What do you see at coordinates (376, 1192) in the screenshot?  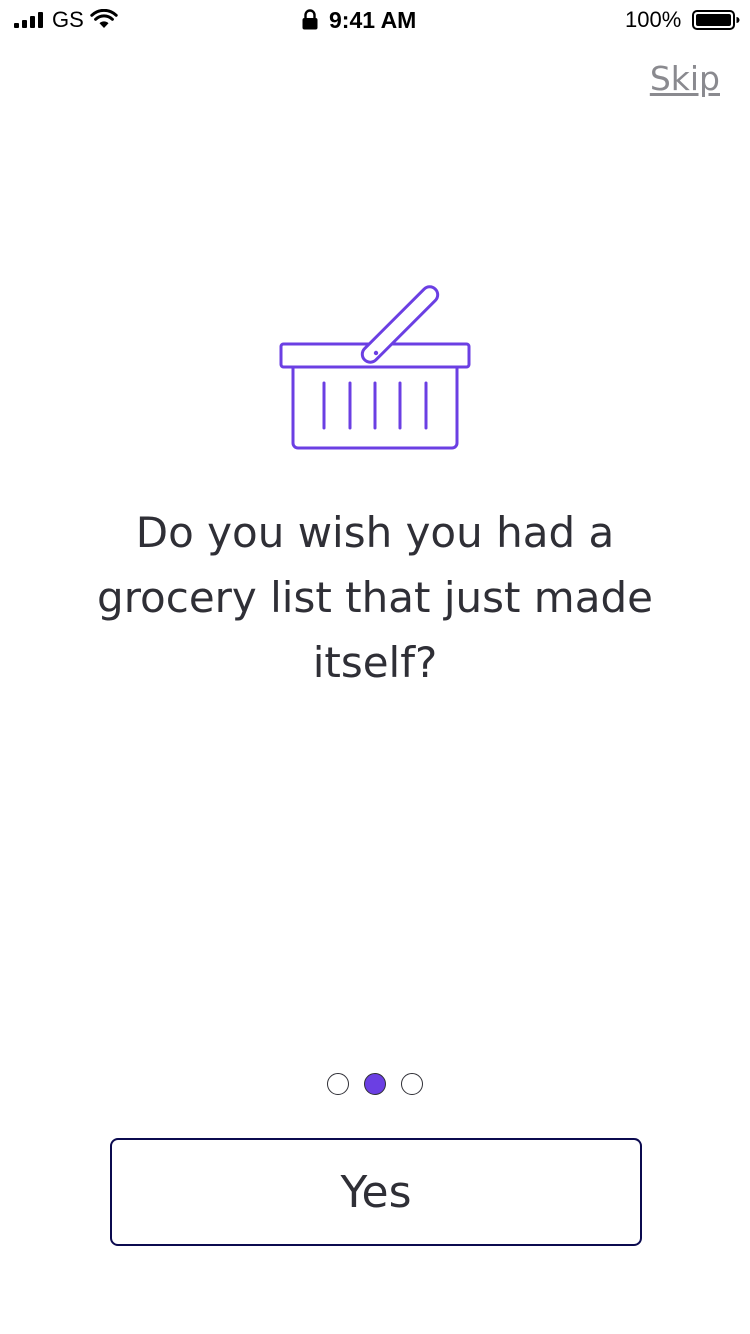 I see `yes-button: Yes` at bounding box center [376, 1192].